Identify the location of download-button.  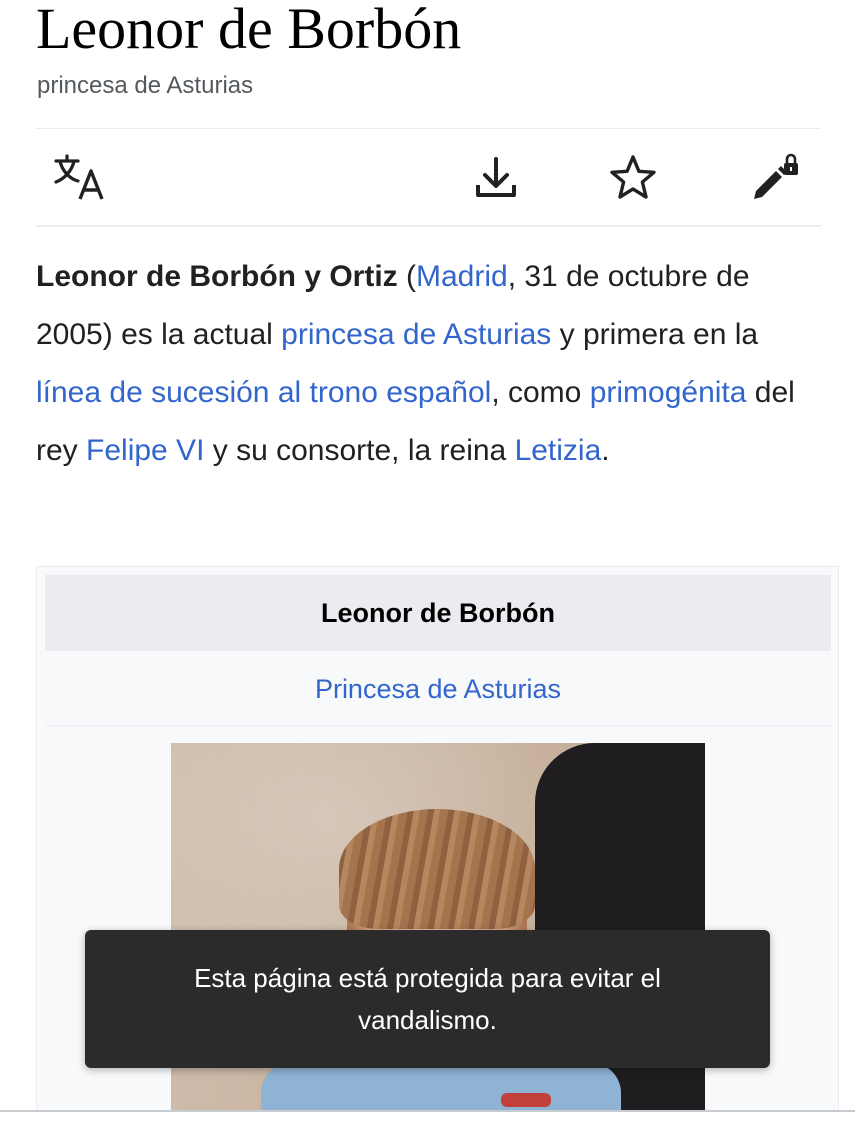
(496, 177).